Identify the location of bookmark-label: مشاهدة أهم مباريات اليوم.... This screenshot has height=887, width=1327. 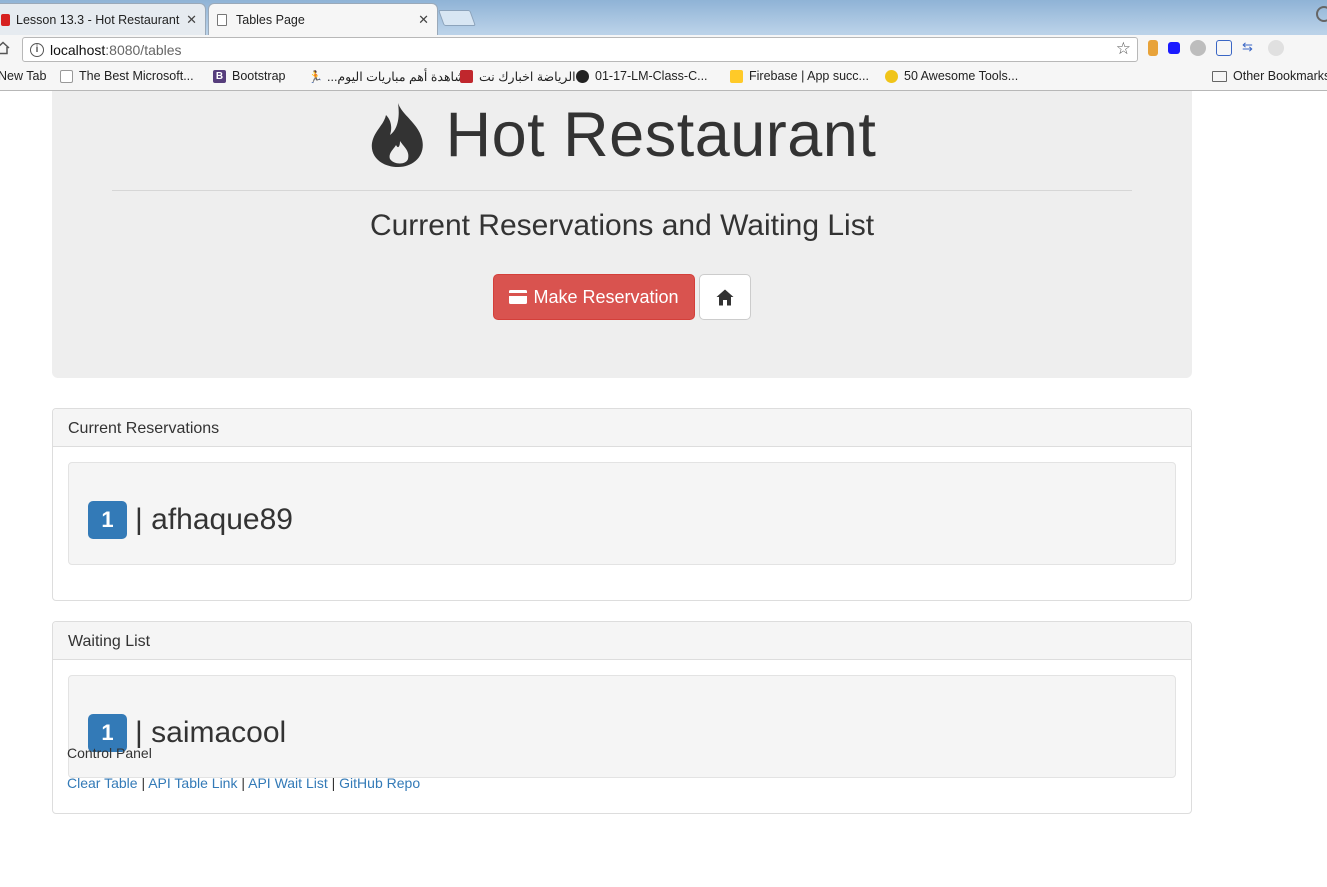
(400, 77).